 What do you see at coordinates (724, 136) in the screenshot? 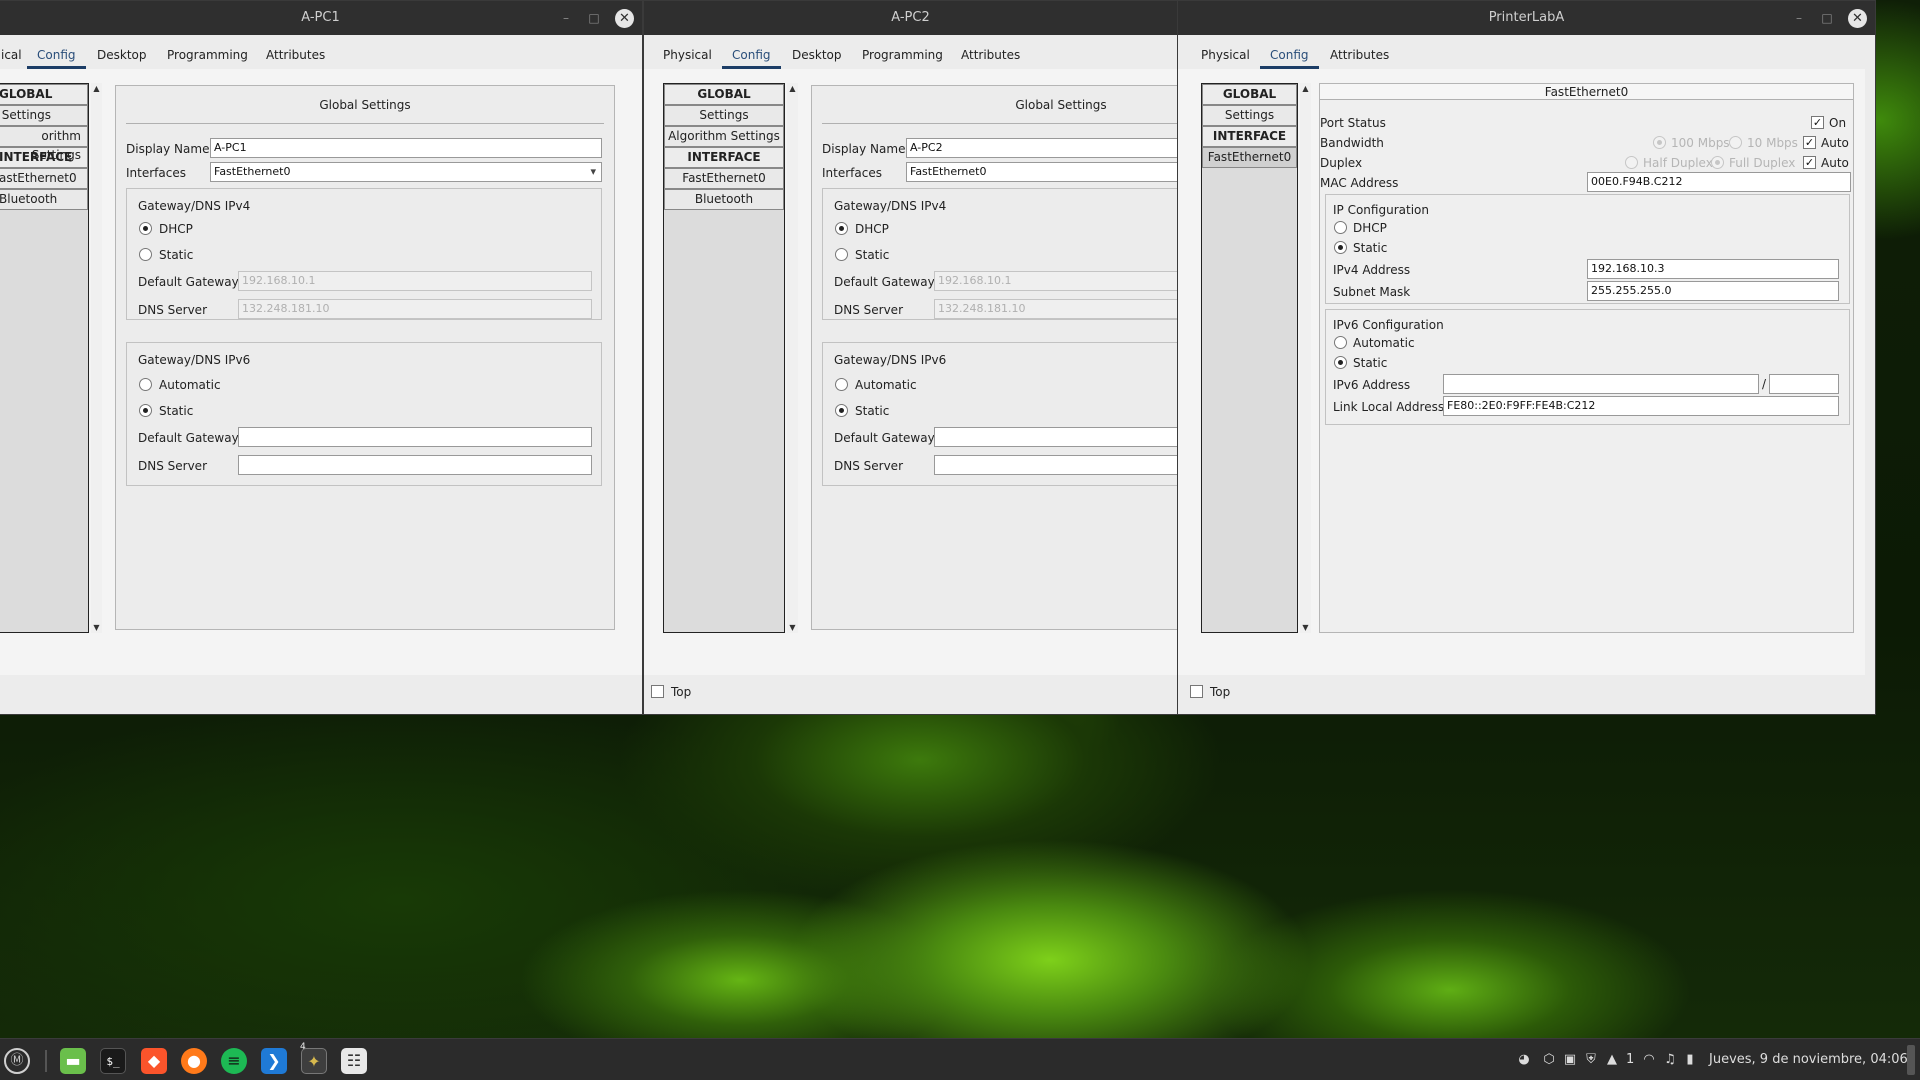
I see `list-item-algorithm-settings: Algorithm Settings` at bounding box center [724, 136].